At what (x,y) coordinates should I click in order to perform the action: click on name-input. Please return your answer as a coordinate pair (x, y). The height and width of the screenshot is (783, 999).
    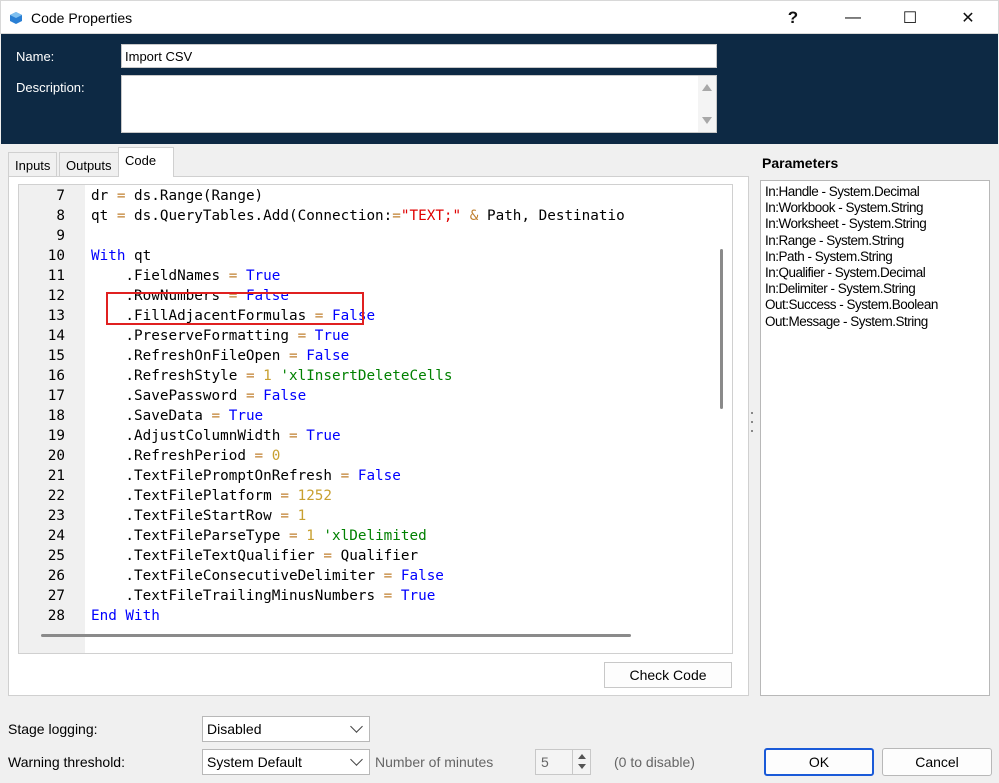
    Looking at the image, I should click on (419, 56).